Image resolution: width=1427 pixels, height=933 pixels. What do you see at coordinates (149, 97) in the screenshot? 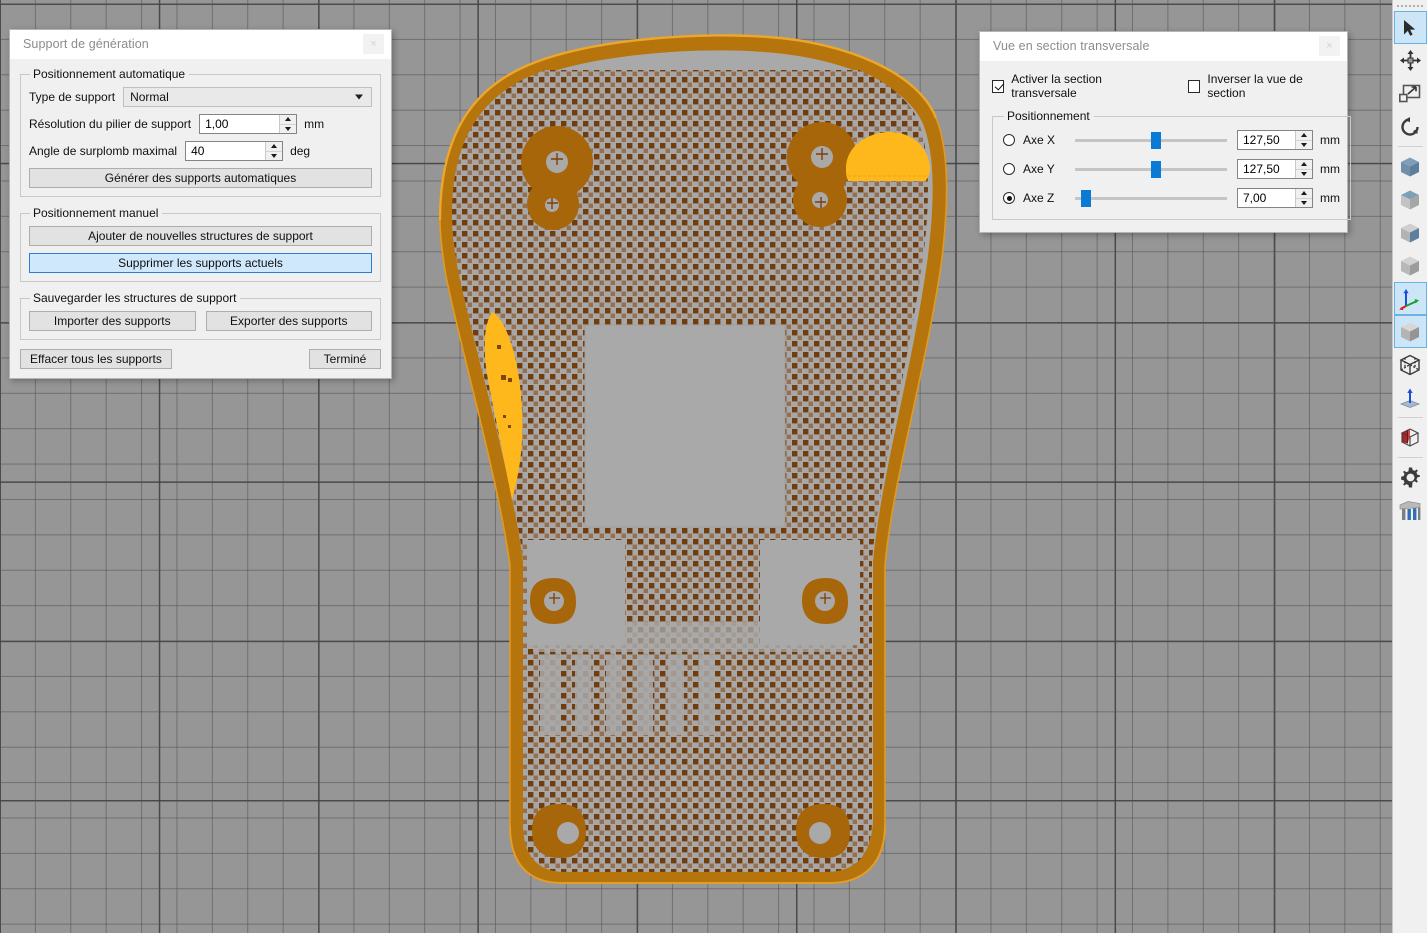
I see `support-type-value: Normal` at bounding box center [149, 97].